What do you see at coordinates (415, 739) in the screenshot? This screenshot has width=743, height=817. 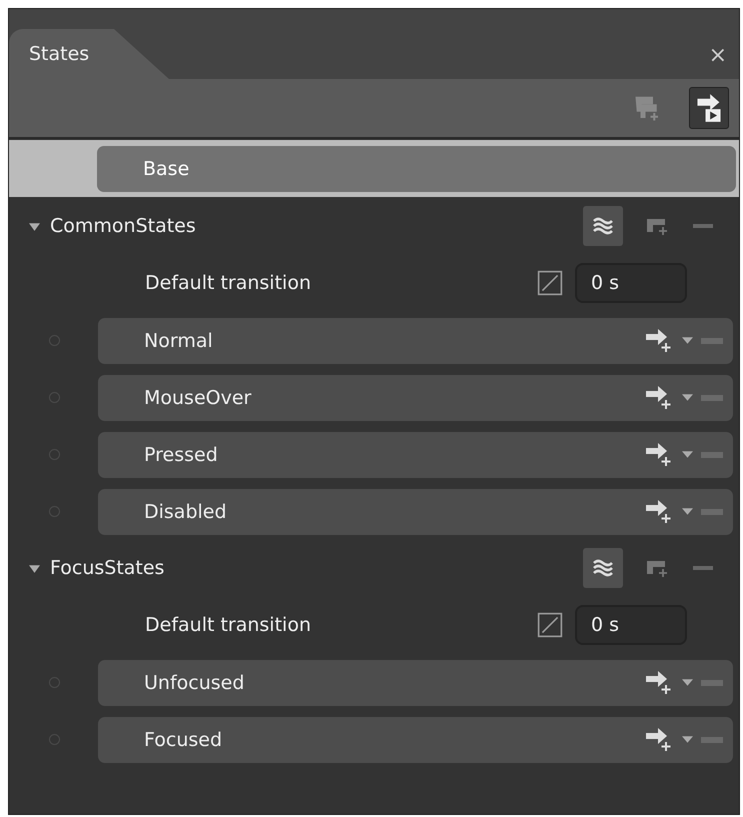 I see `state-row: Focused` at bounding box center [415, 739].